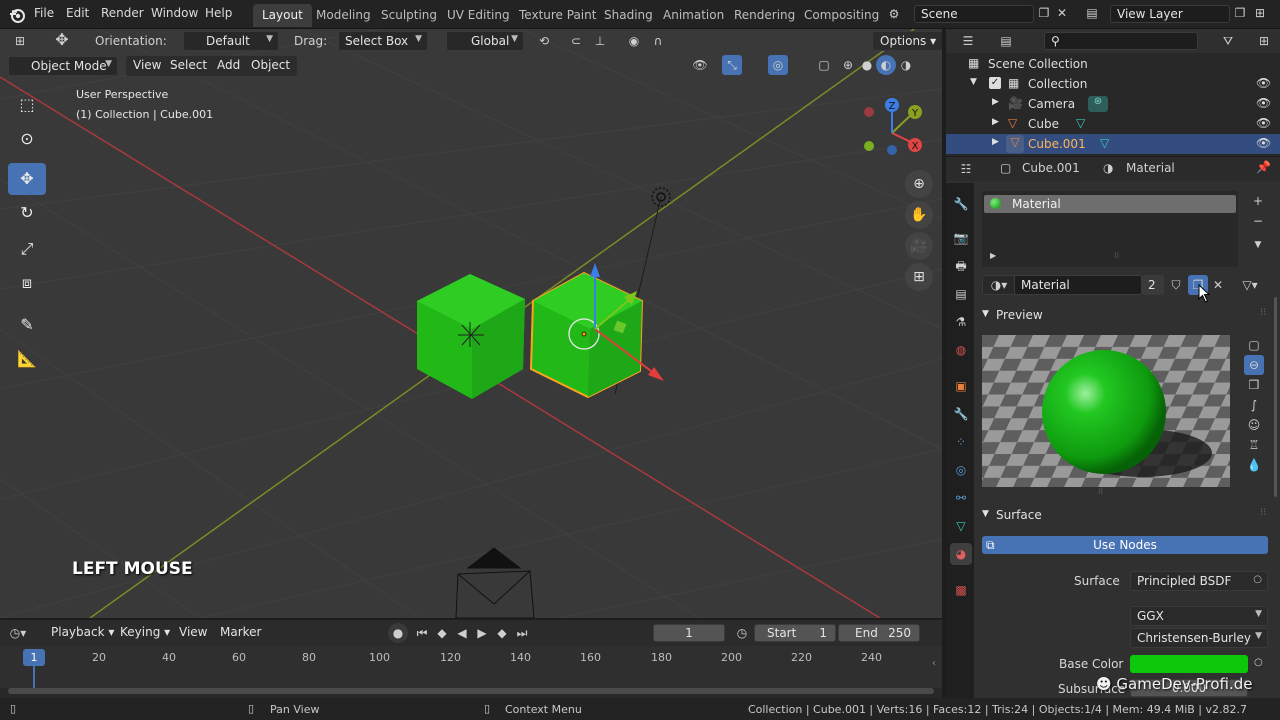  Describe the element at coordinates (1199, 581) in the screenshot. I see `surface-shader-dropdown: Principled BSDF ○` at that location.